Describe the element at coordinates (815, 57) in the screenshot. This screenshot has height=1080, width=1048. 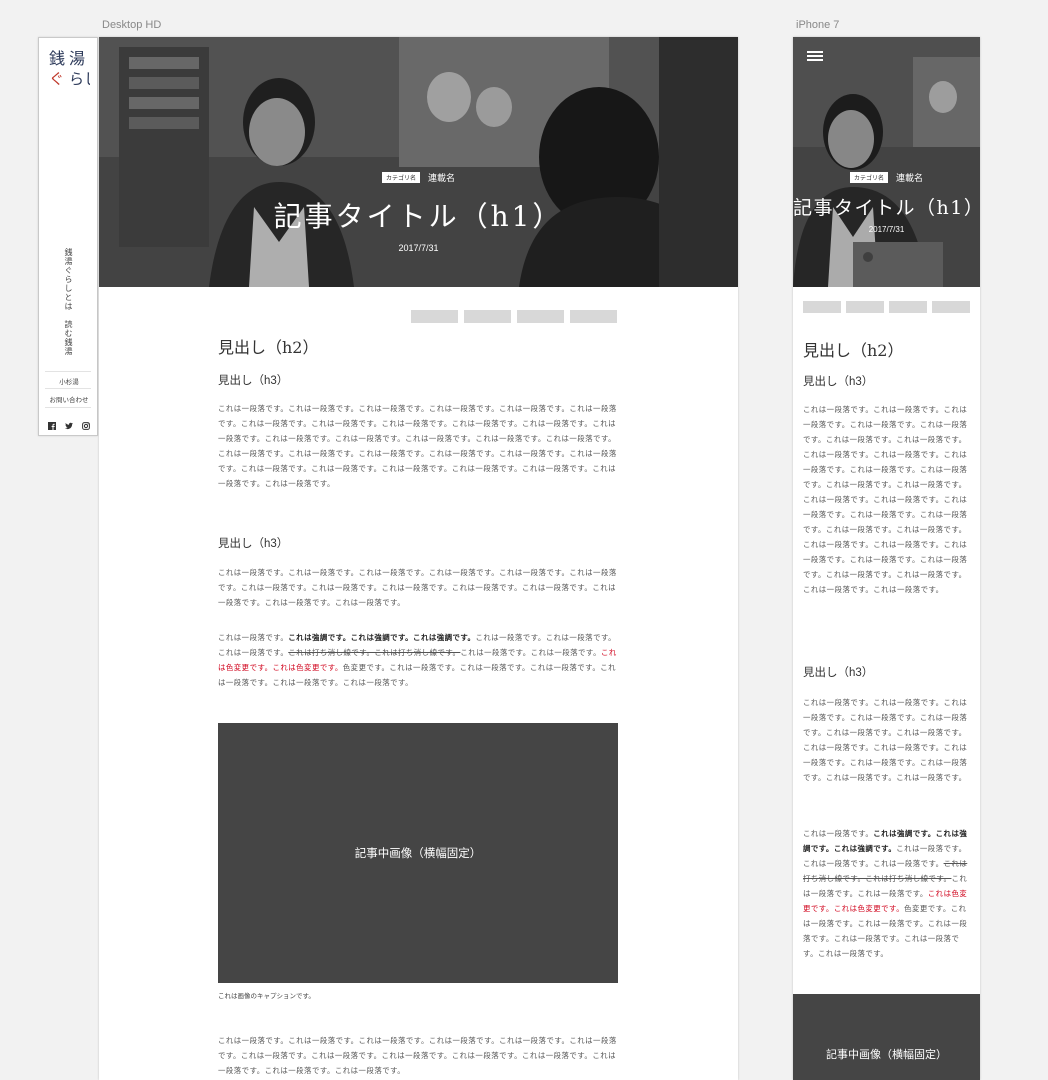
I see `menu-icon` at that location.